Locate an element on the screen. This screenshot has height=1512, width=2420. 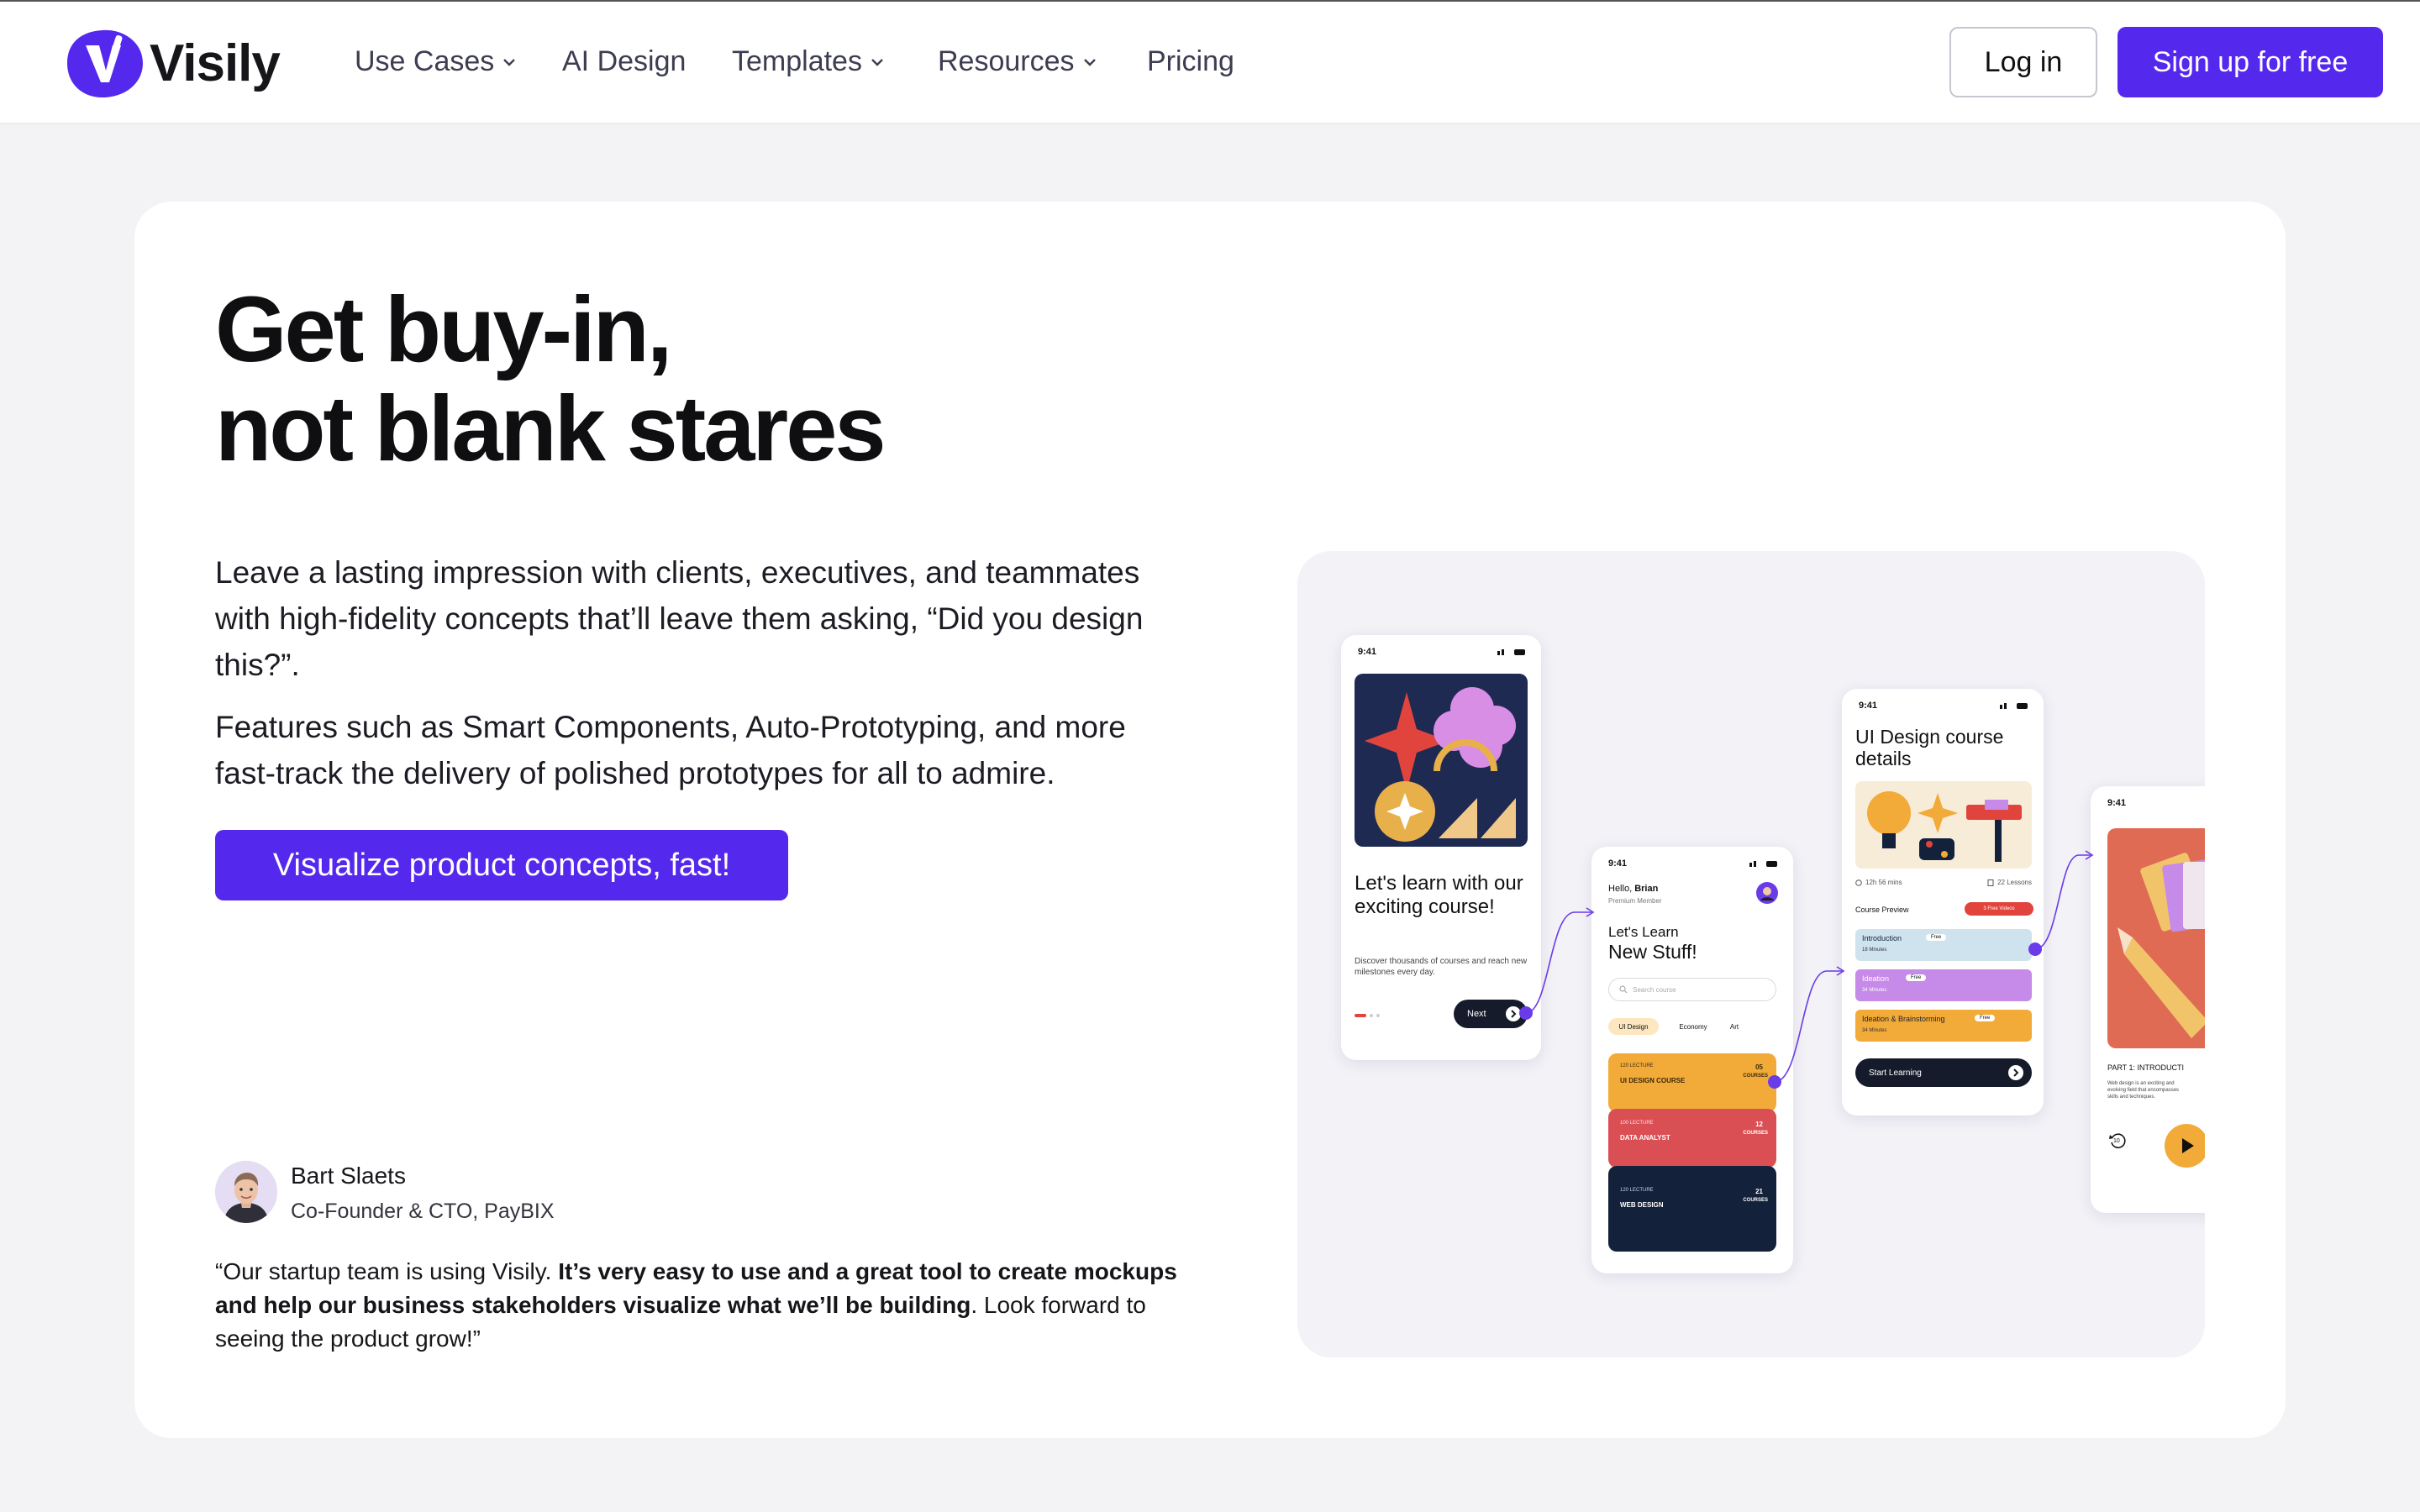
clock-icon is located at coordinates (1859, 882).